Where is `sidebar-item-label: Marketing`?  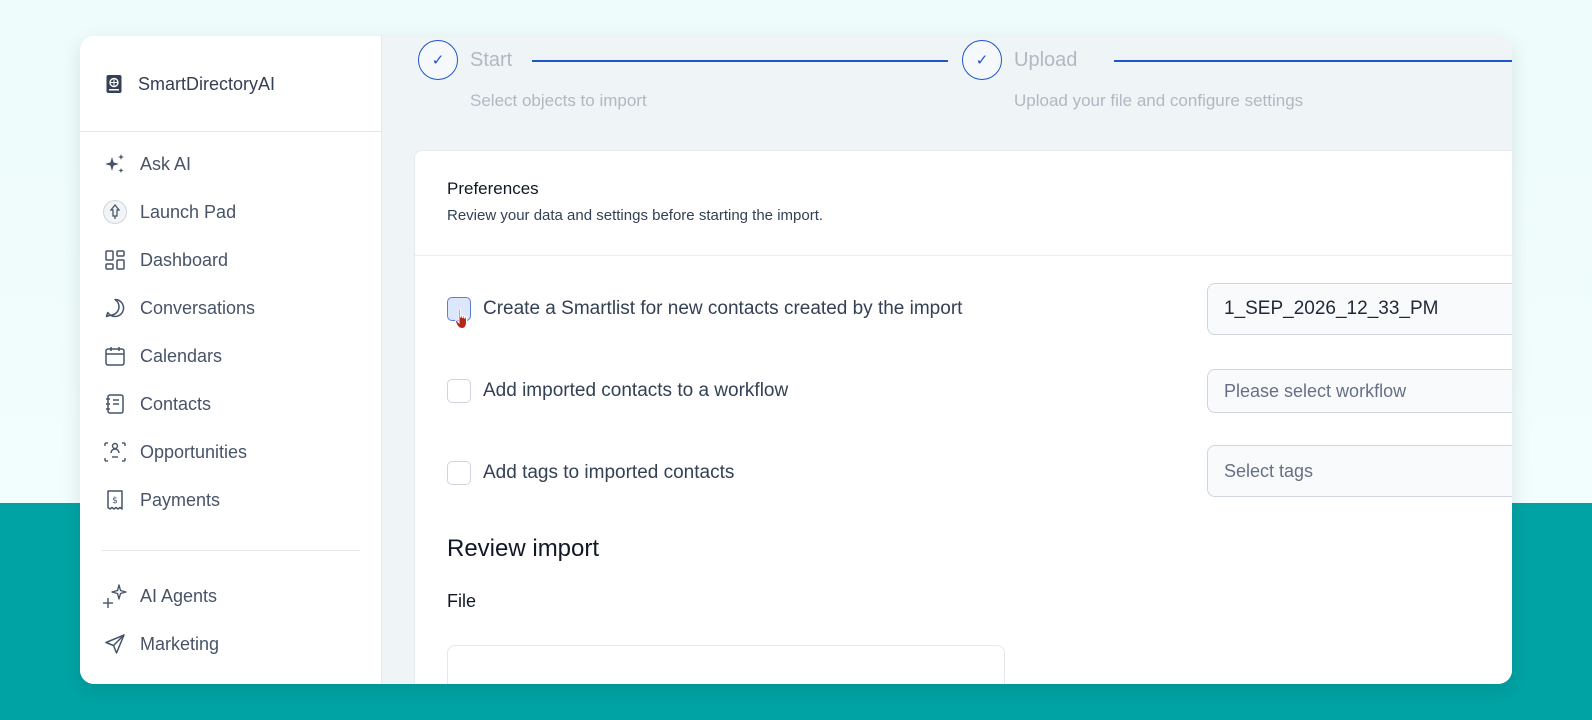 sidebar-item-label: Marketing is located at coordinates (180, 643).